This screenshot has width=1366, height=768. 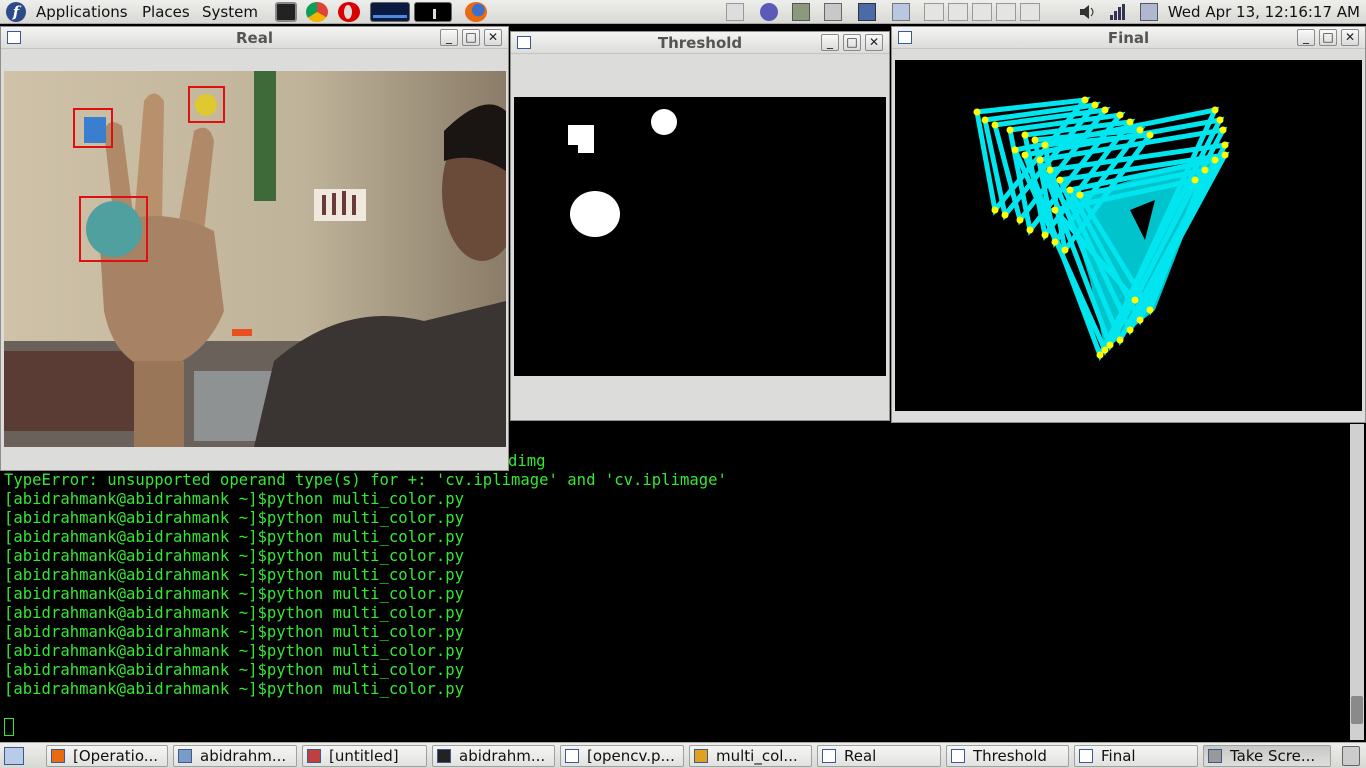 What do you see at coordinates (901, 12) in the screenshot?
I see `network-settings-icon` at bounding box center [901, 12].